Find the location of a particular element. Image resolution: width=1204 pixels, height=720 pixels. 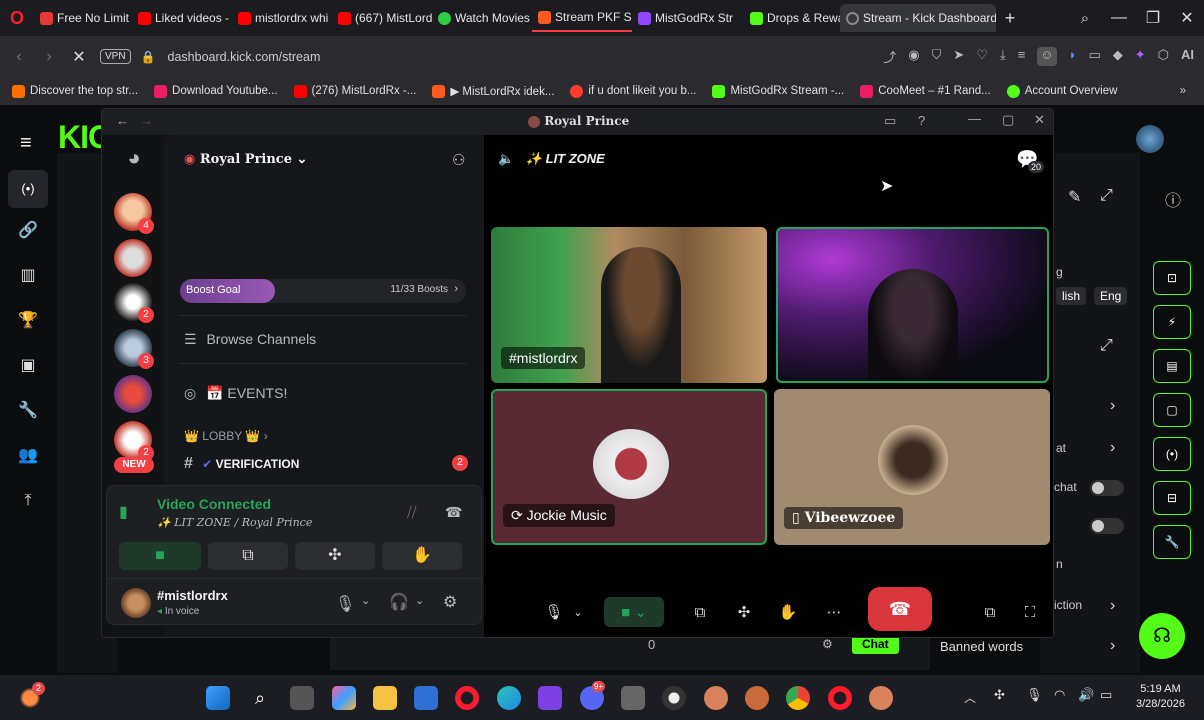

video-icon: ▣ is located at coordinates (28, 365).